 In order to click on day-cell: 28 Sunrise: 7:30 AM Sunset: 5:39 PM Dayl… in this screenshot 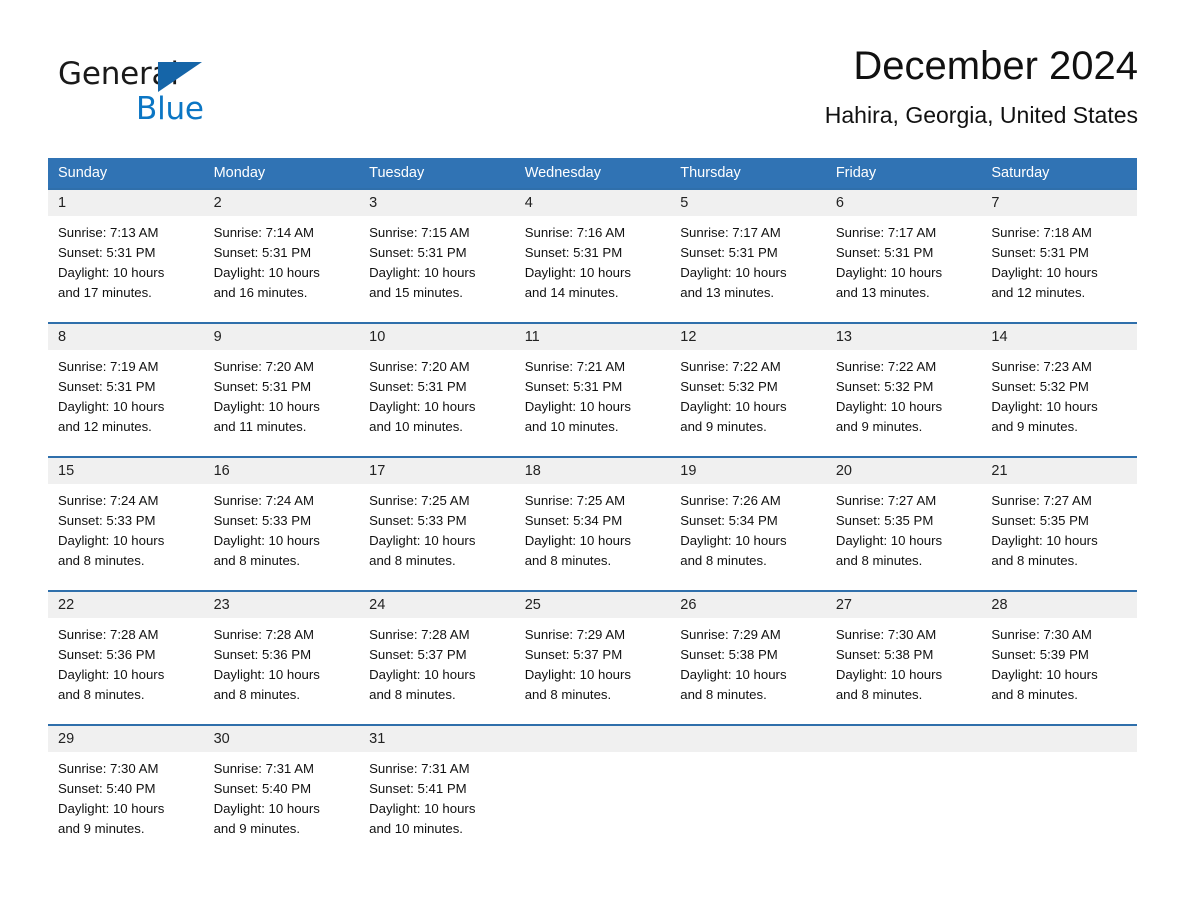, I will do `click(1059, 658)`.